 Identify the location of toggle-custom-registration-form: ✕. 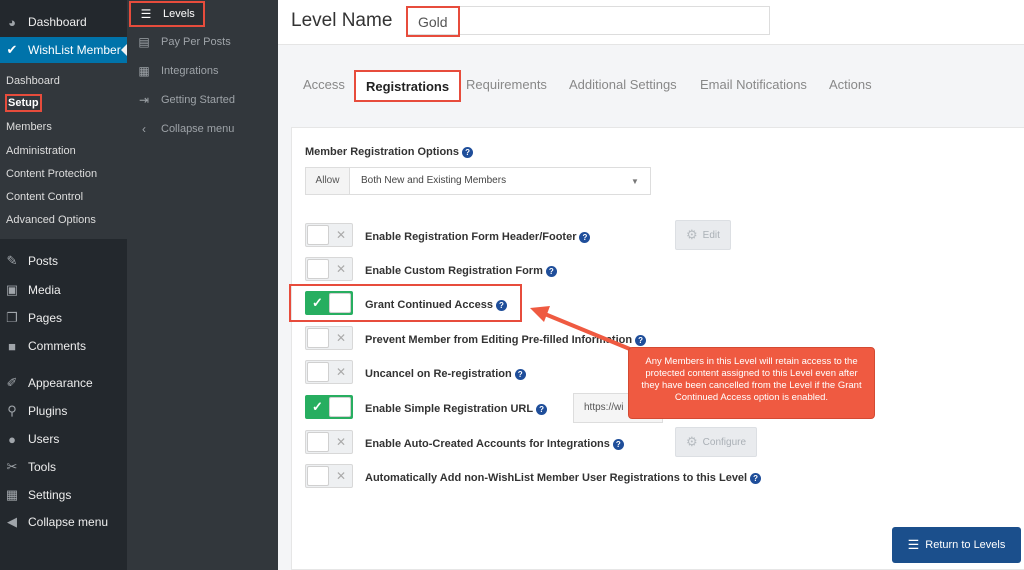
(329, 269).